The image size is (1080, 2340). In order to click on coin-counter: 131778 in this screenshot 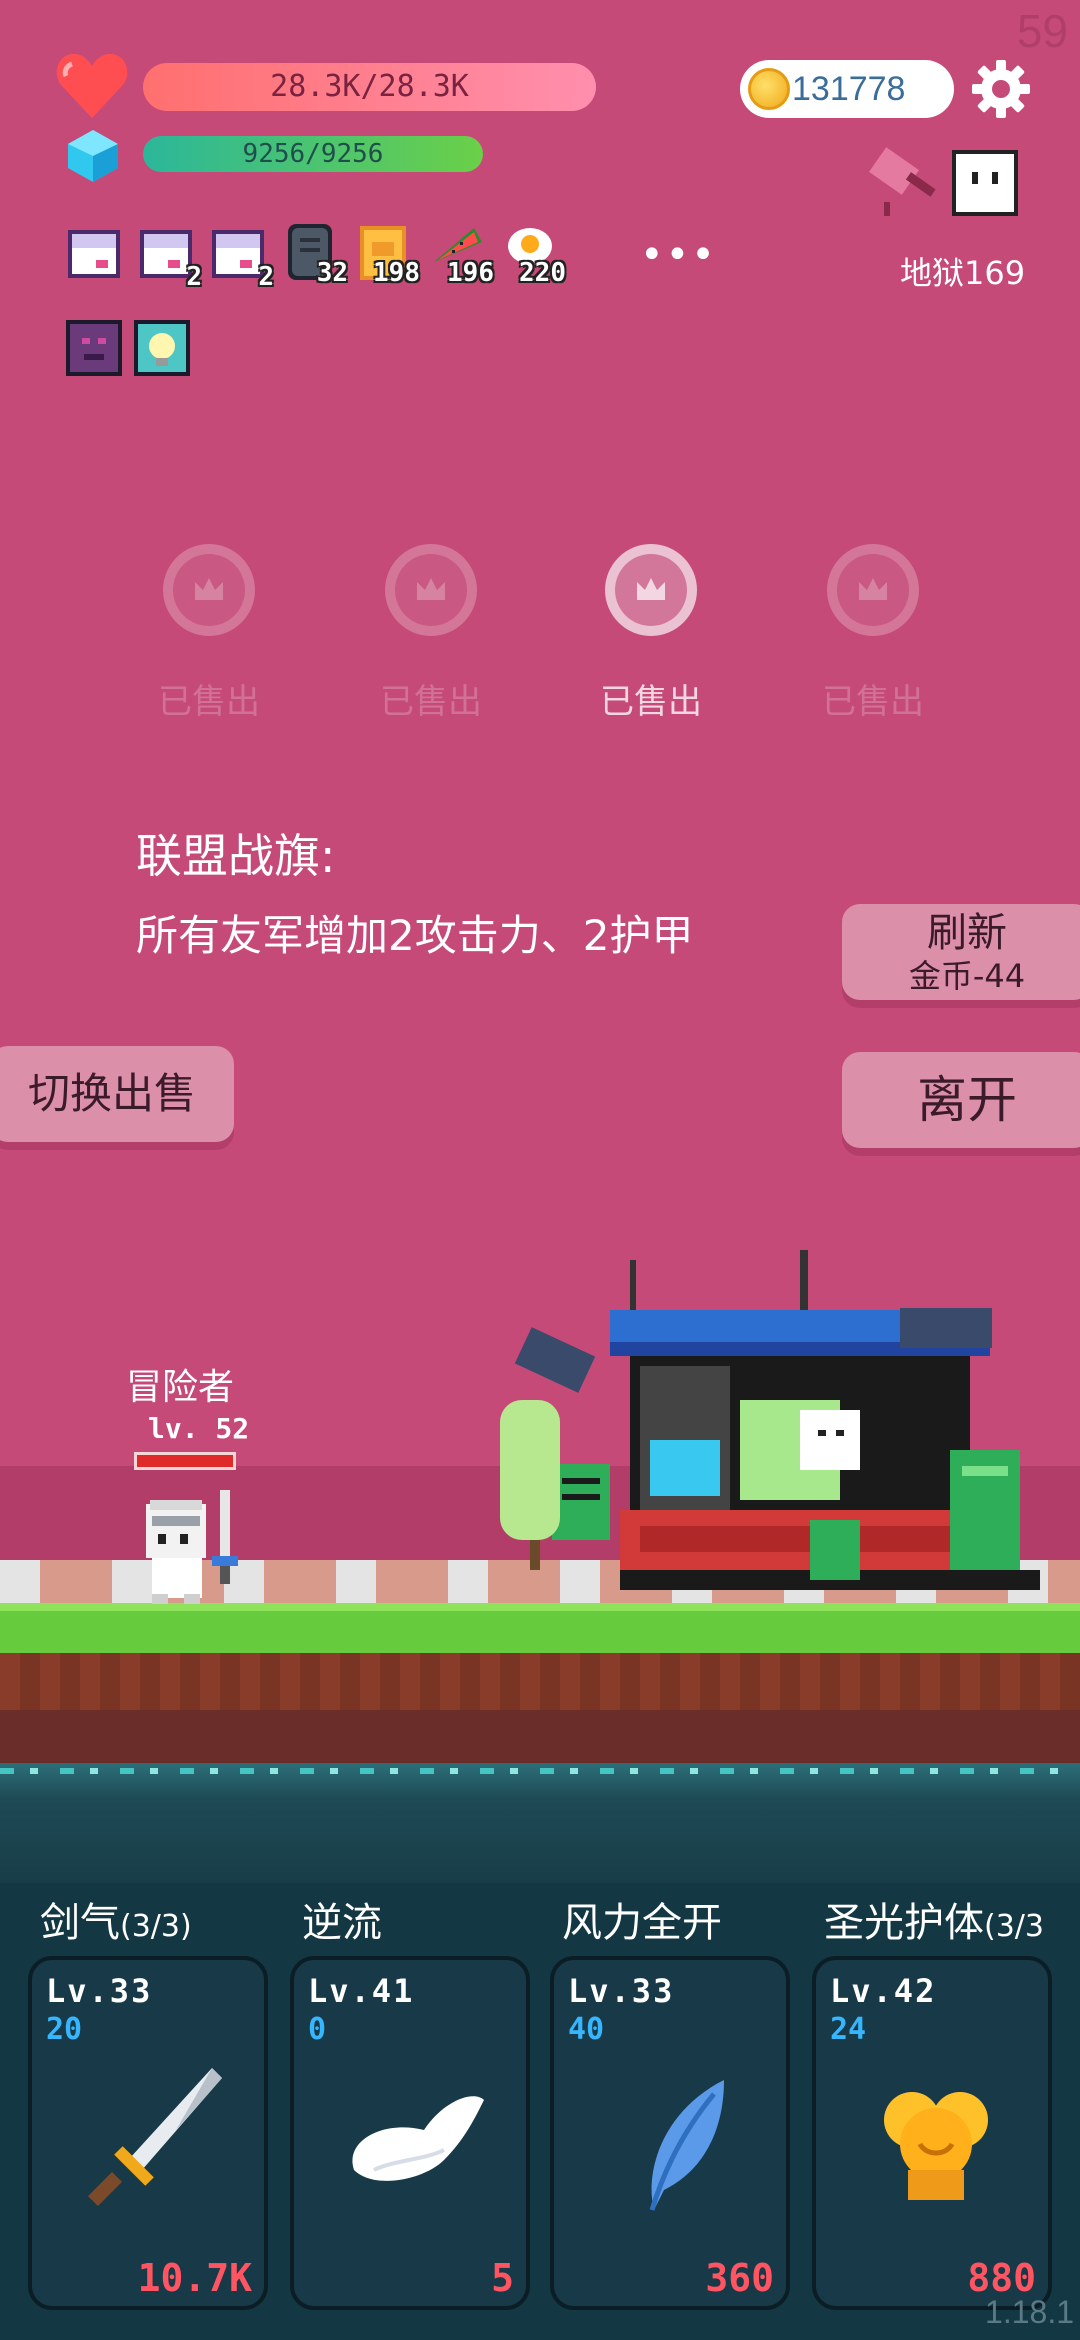, I will do `click(847, 89)`.